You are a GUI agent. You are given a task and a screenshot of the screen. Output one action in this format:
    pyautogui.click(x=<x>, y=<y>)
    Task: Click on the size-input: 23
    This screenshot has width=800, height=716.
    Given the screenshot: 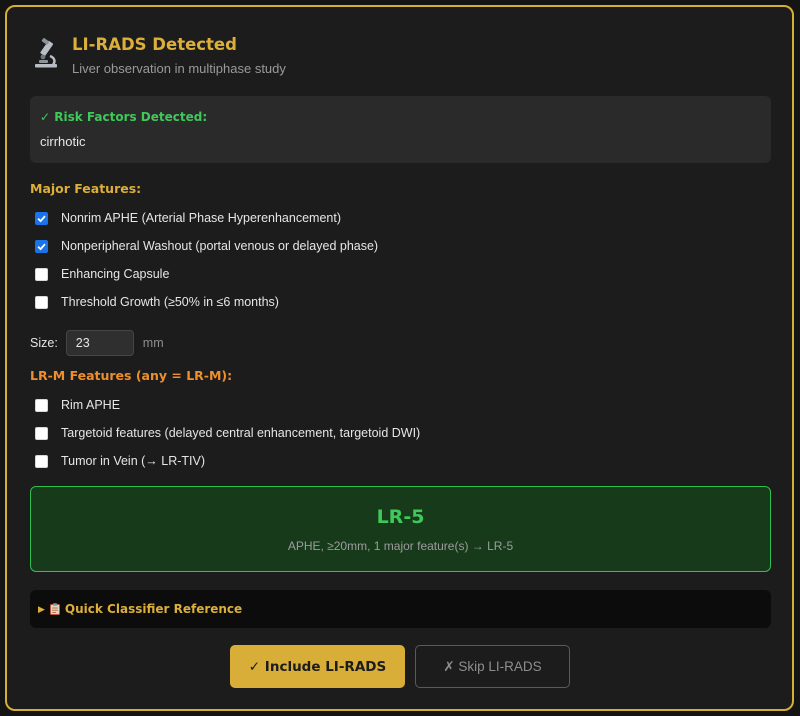 What is the action you would take?
    pyautogui.click(x=99, y=343)
    